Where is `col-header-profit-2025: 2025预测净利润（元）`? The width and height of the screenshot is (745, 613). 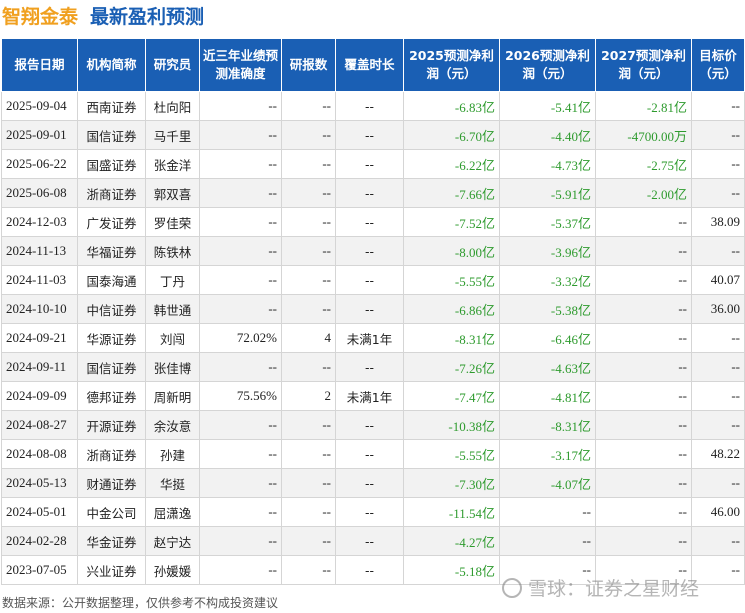
col-header-profit-2025: 2025预测净利润（元） is located at coordinates (451, 65).